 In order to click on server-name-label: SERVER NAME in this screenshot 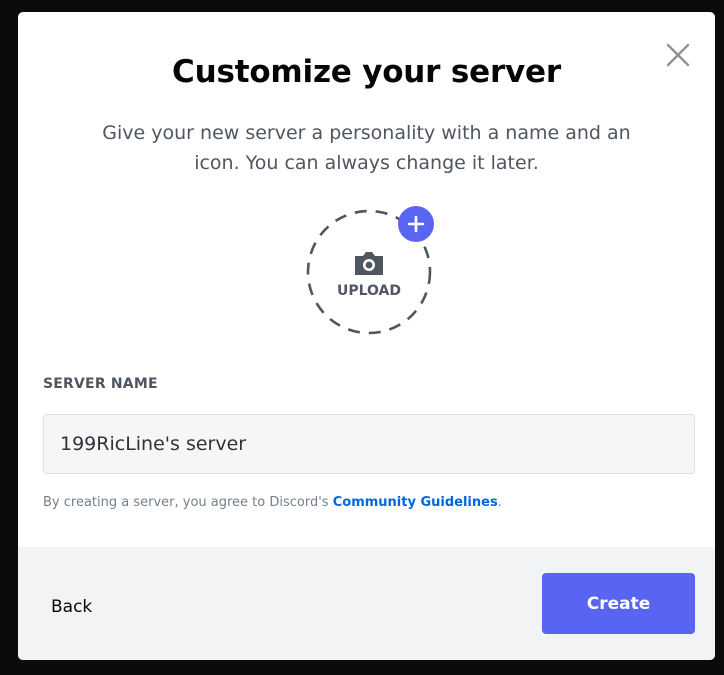, I will do `click(100, 384)`.